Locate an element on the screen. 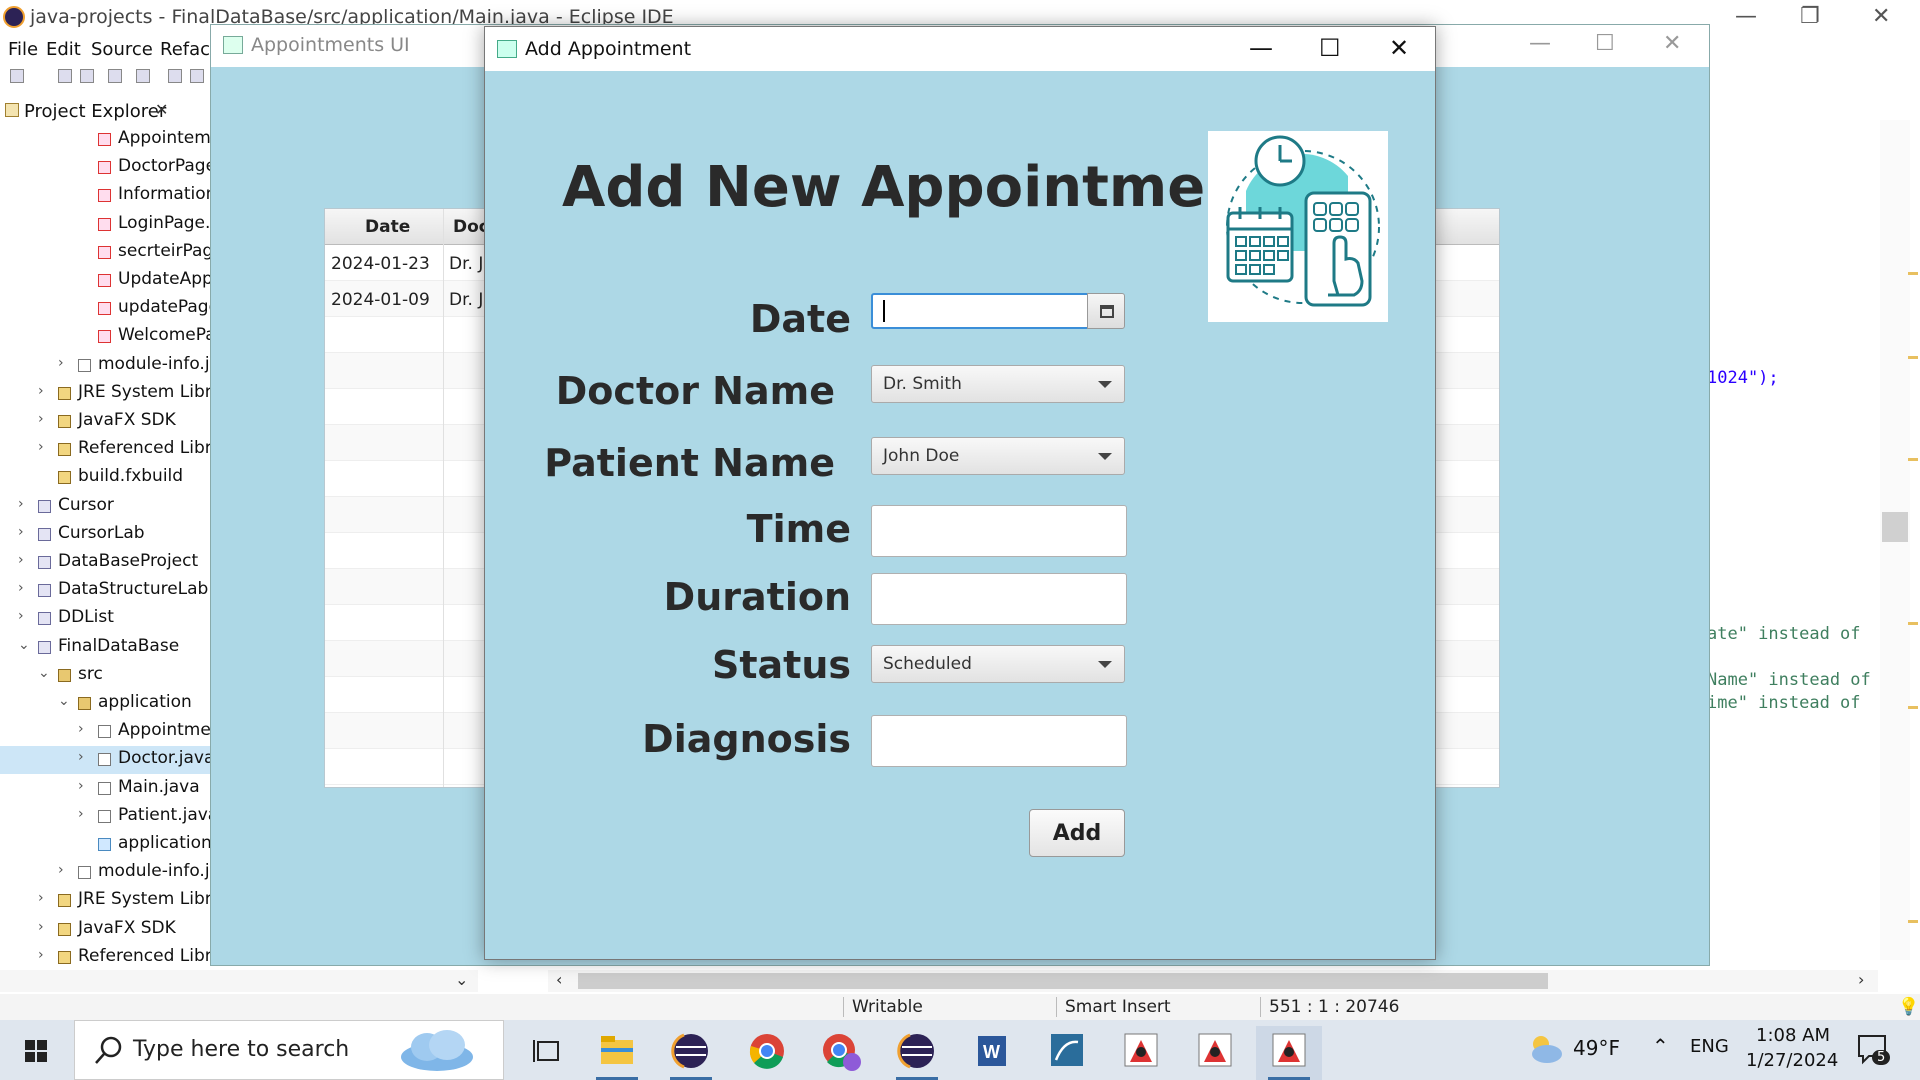  eclipse-close-icon: ✕ is located at coordinates (1881, 16).